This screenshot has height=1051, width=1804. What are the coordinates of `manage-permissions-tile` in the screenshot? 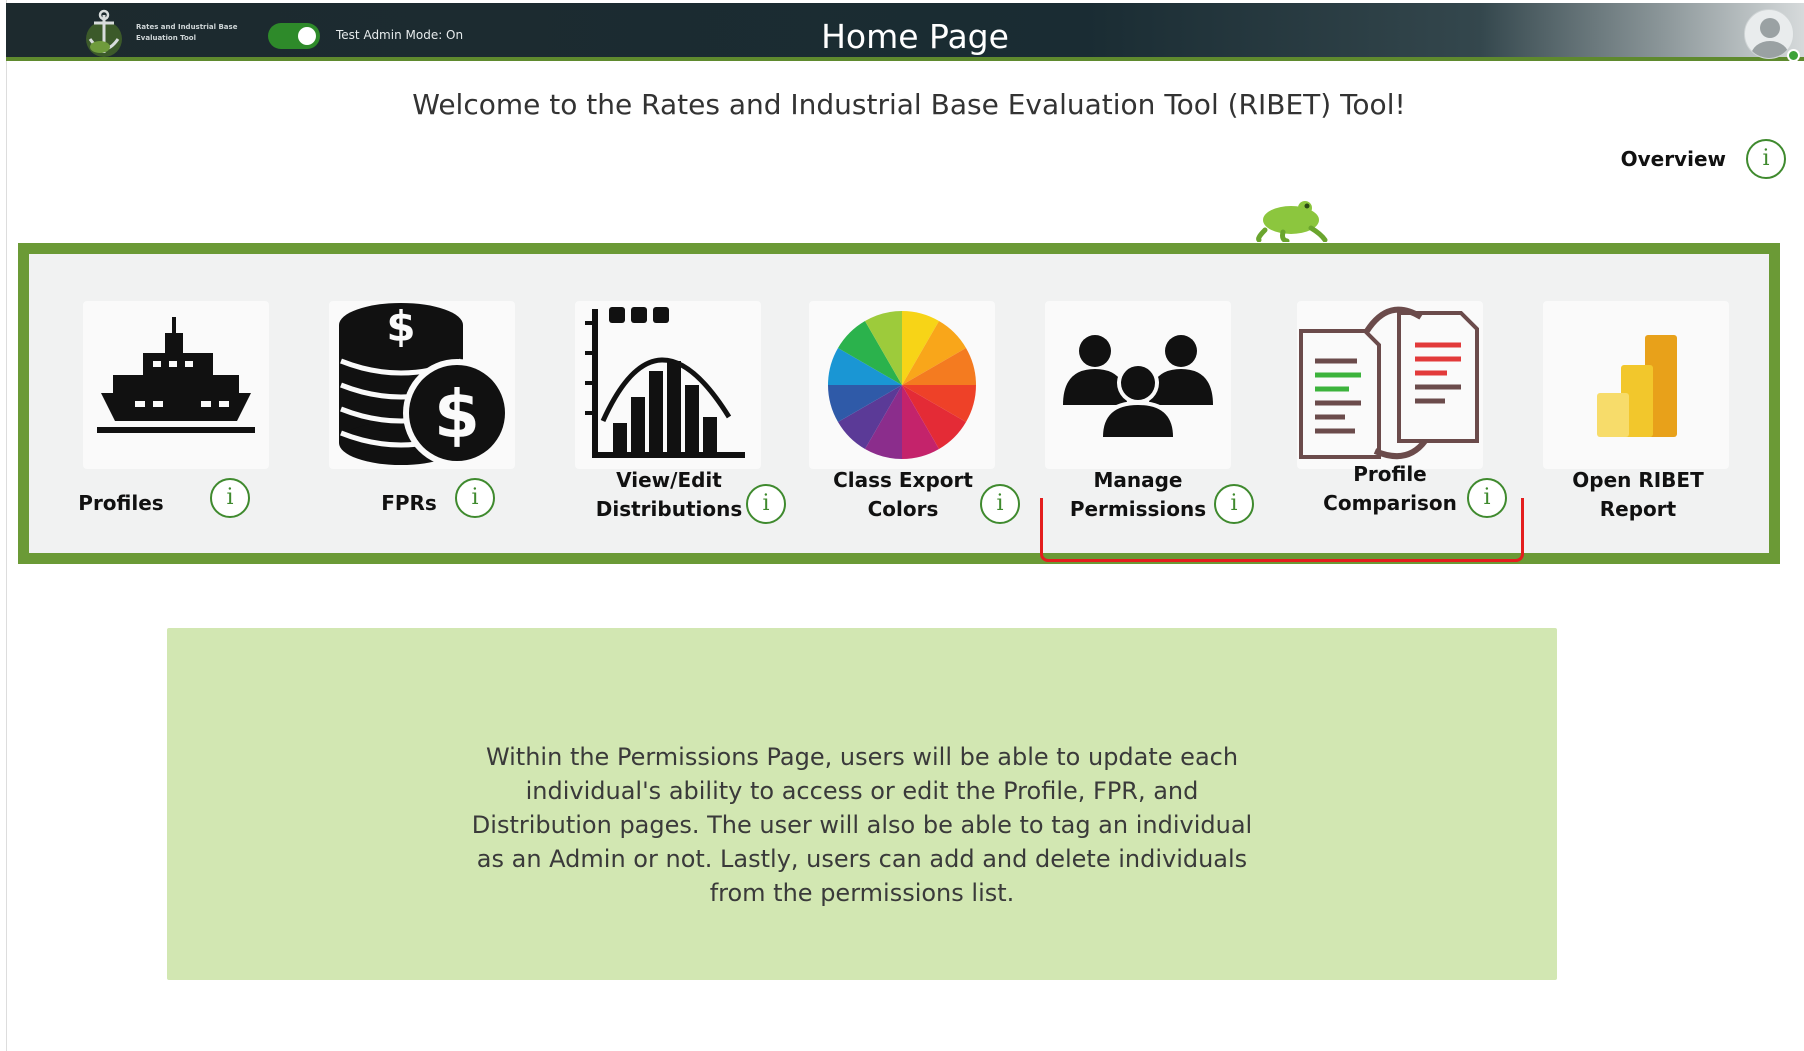 It's located at (1138, 385).